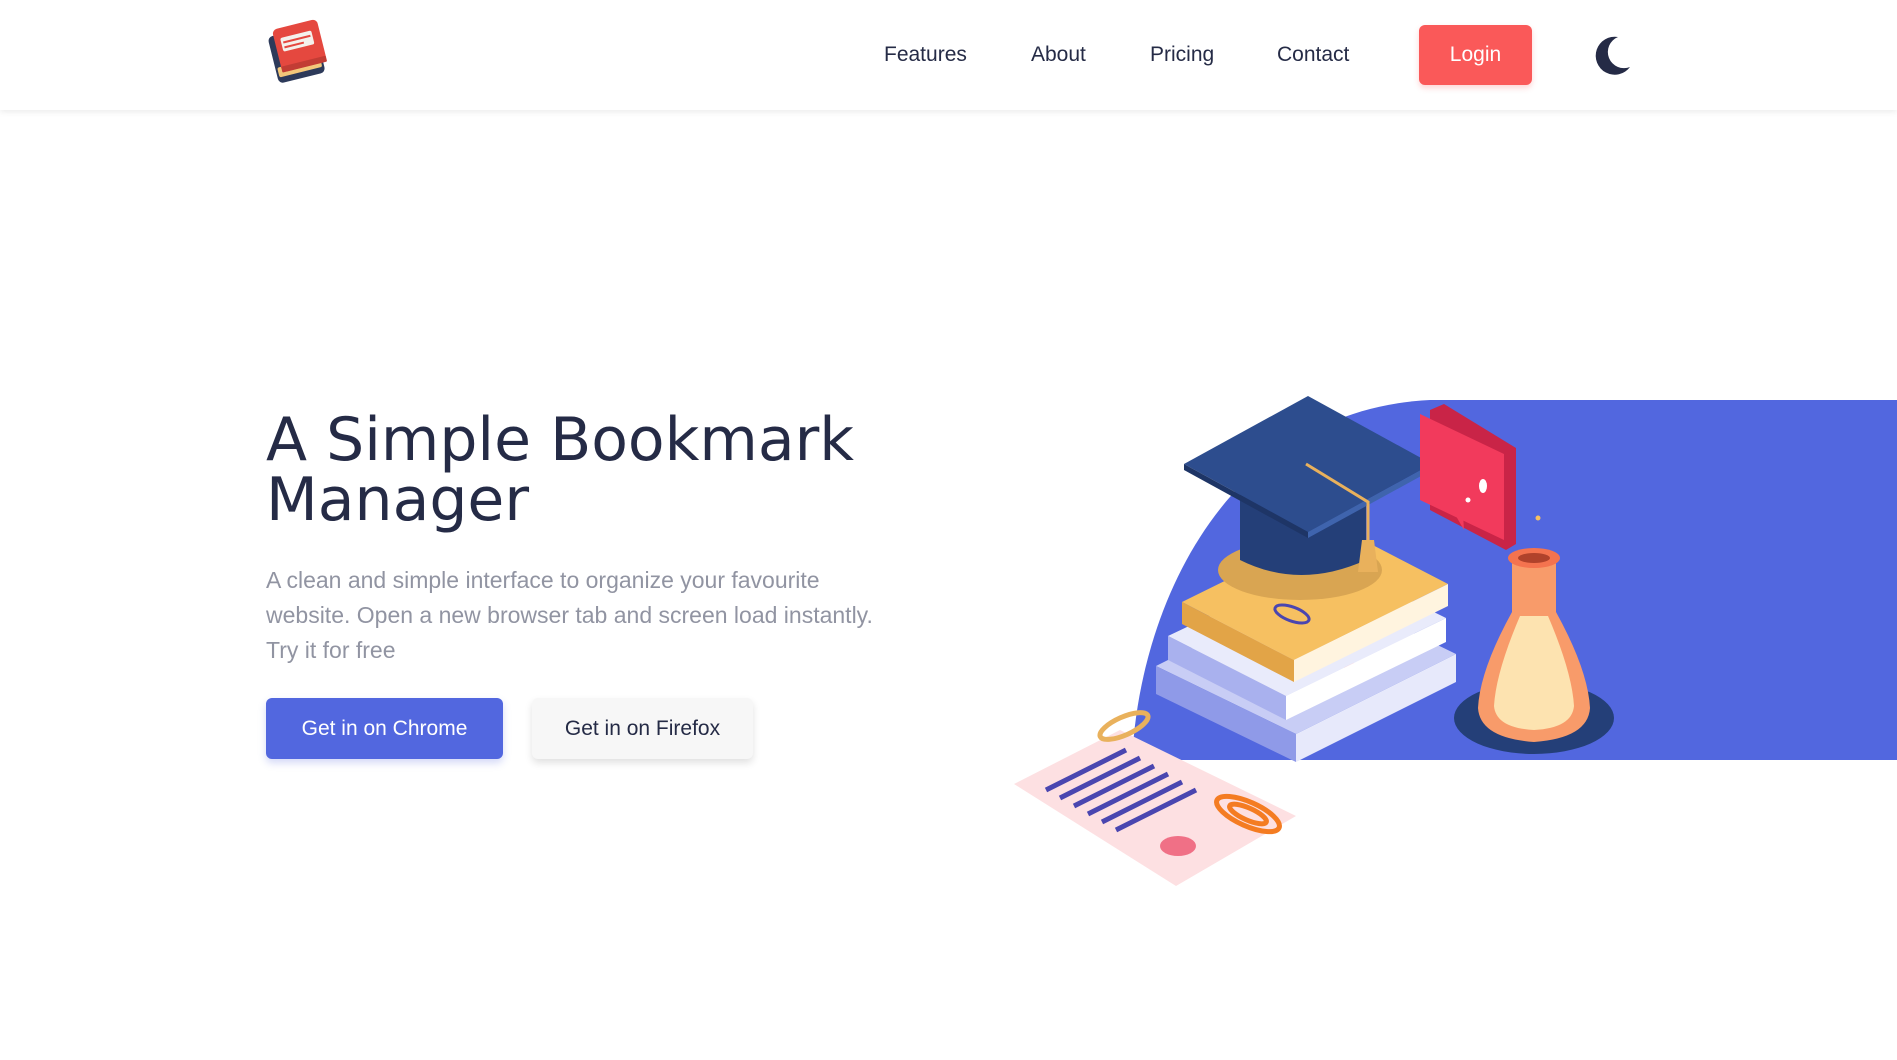 Image resolution: width=1897 pixels, height=1060 pixels. Describe the element at coordinates (642, 728) in the screenshot. I see `get-firefox-button: Get in on Firefox` at that location.